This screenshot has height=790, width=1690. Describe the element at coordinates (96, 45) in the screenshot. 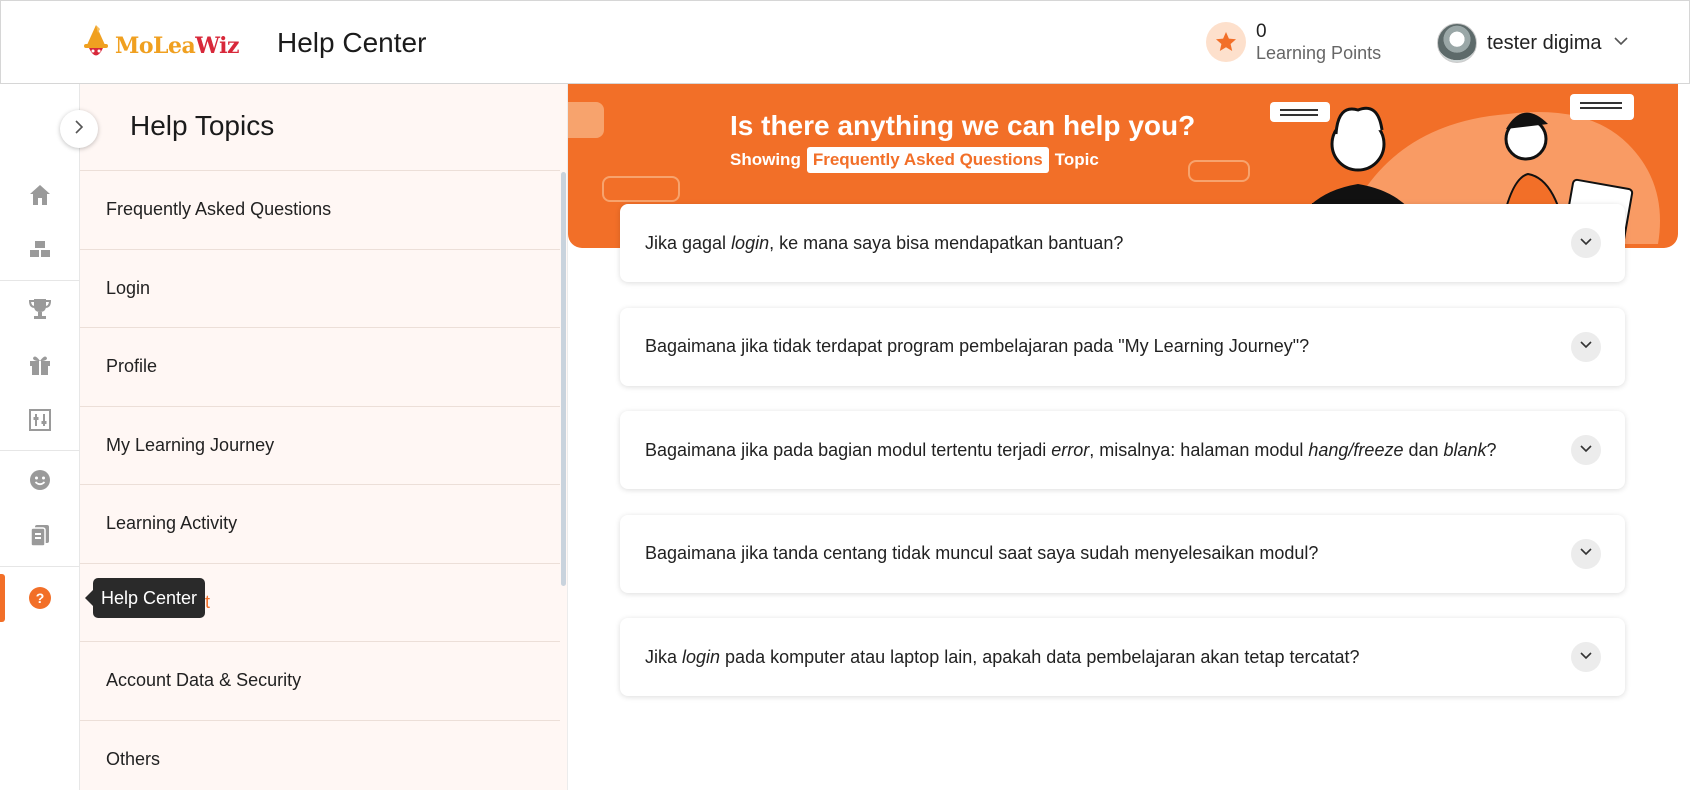

I see `wizard-logo-icon` at that location.